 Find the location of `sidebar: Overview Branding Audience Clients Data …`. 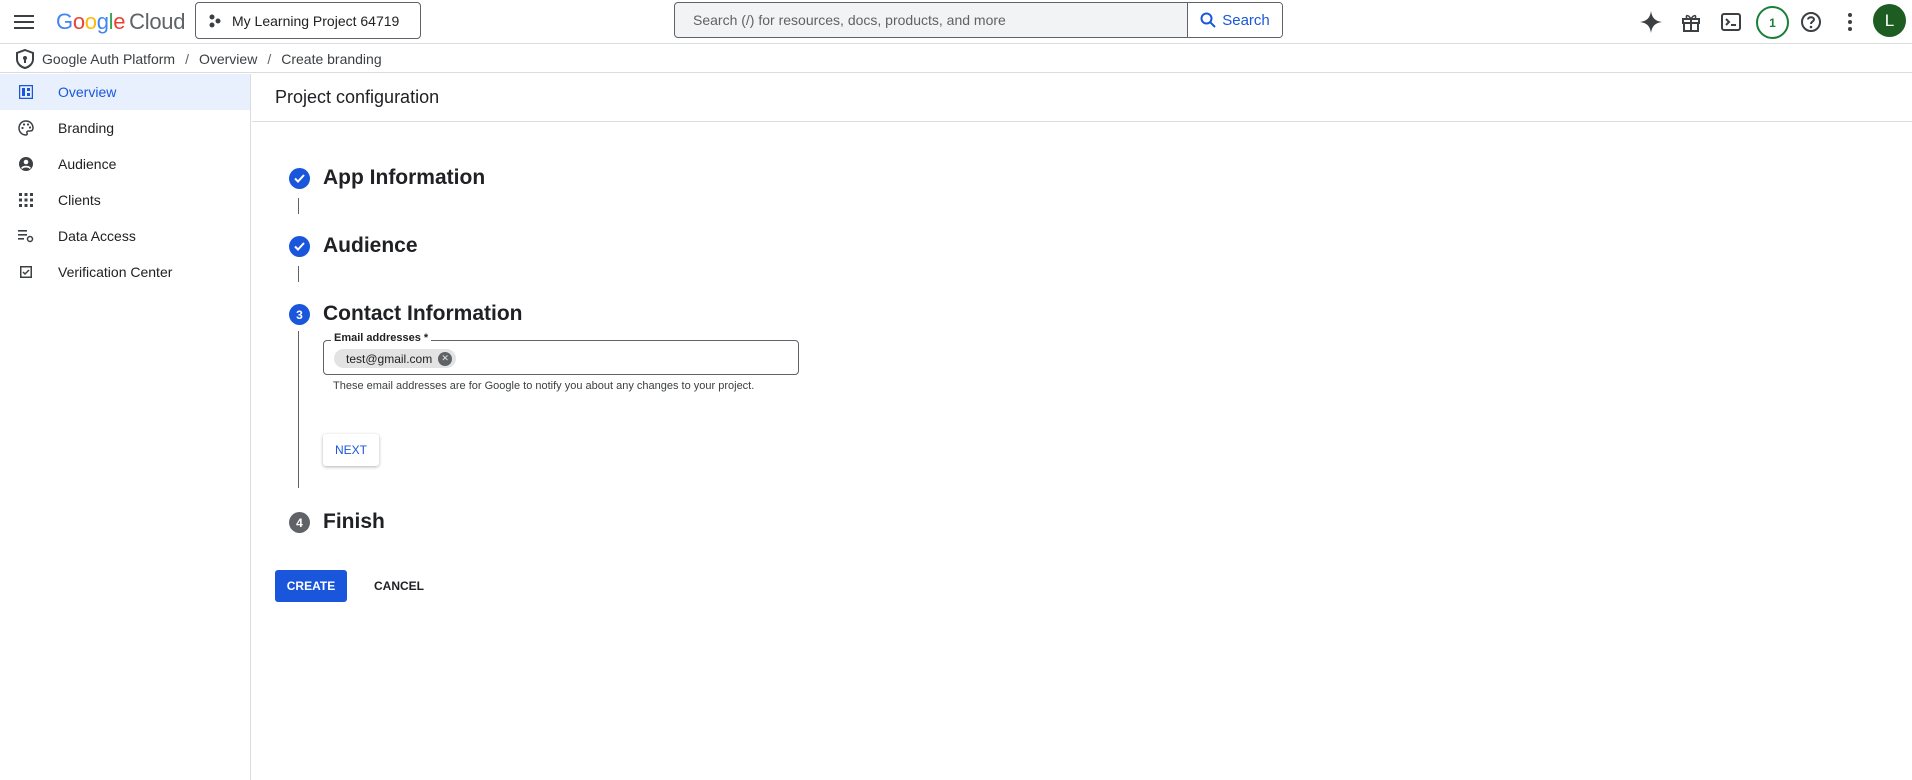

sidebar: Overview Branding Audience Clients Data … is located at coordinates (125, 427).